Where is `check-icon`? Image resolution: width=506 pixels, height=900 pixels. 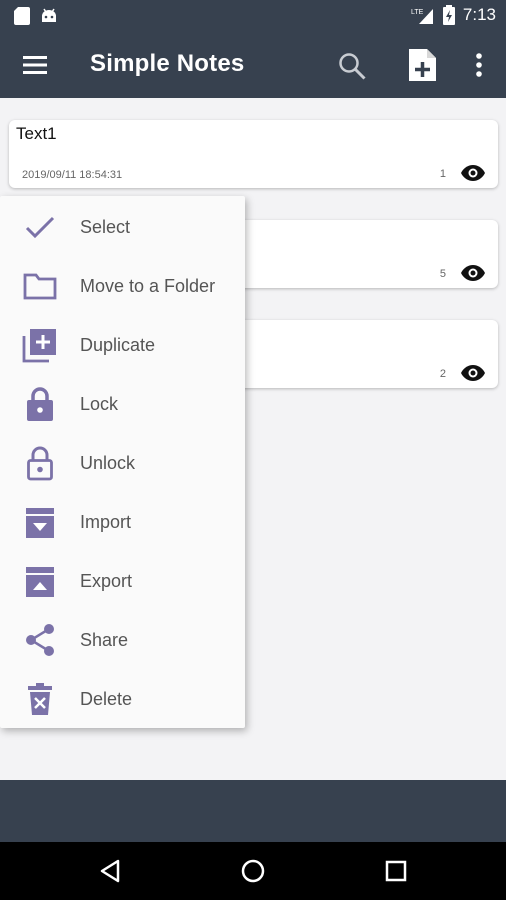 check-icon is located at coordinates (40, 227).